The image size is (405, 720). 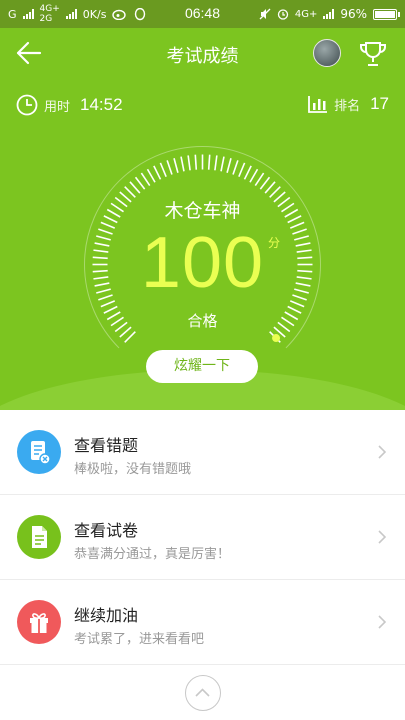 What do you see at coordinates (202, 14) in the screenshot?
I see `status-bar: G 4G+ 2G 0K/s 06:48 4G+ 96%` at bounding box center [202, 14].